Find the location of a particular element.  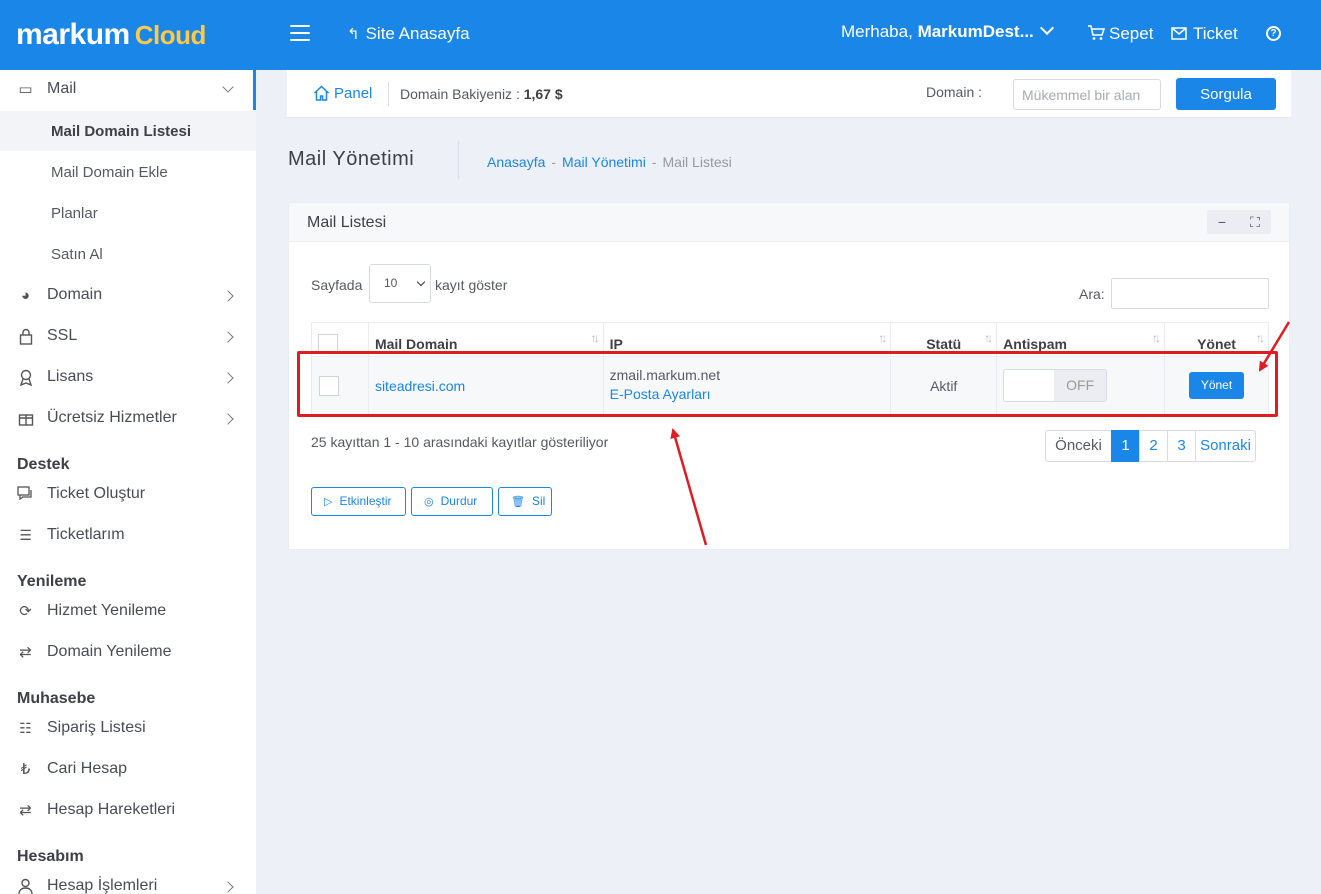

breadcrumb: Anasayfa - Mail Yönetimi - Mail Listesi is located at coordinates (609, 162).